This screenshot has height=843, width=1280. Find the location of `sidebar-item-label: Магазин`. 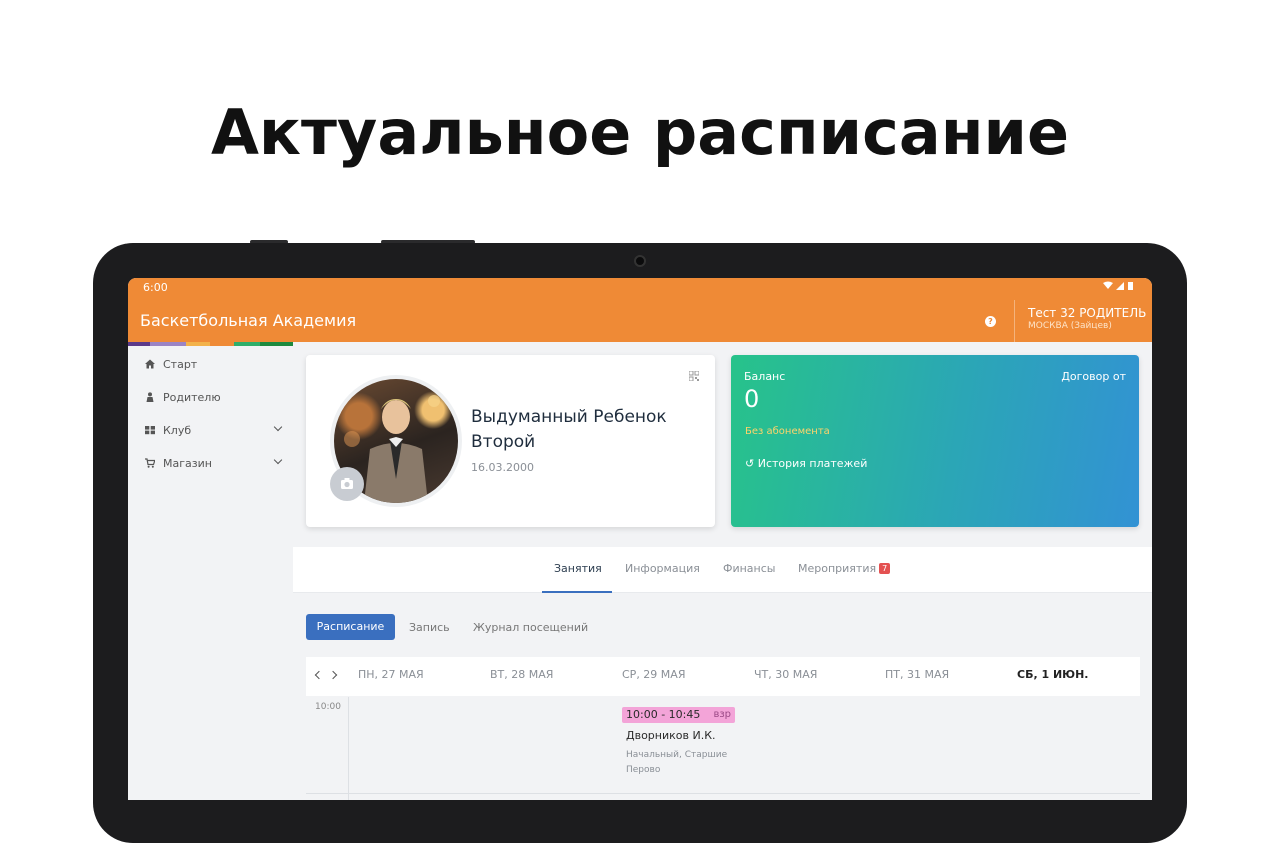

sidebar-item-label: Магазин is located at coordinates (187, 463).